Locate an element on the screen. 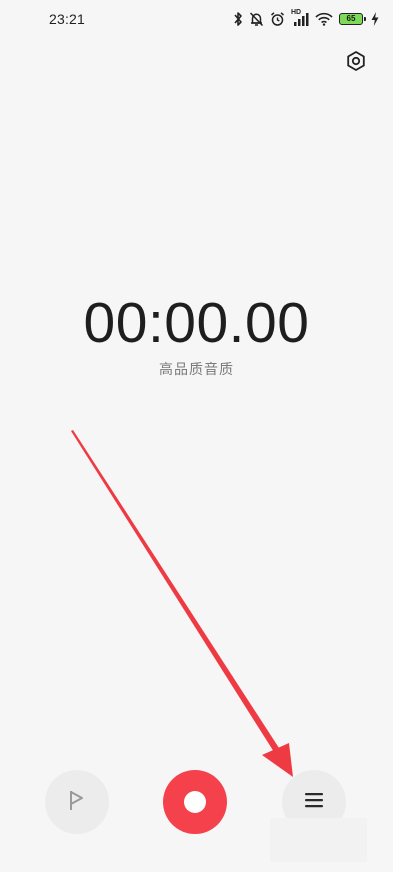 This screenshot has height=872, width=393. record-button is located at coordinates (195, 802).